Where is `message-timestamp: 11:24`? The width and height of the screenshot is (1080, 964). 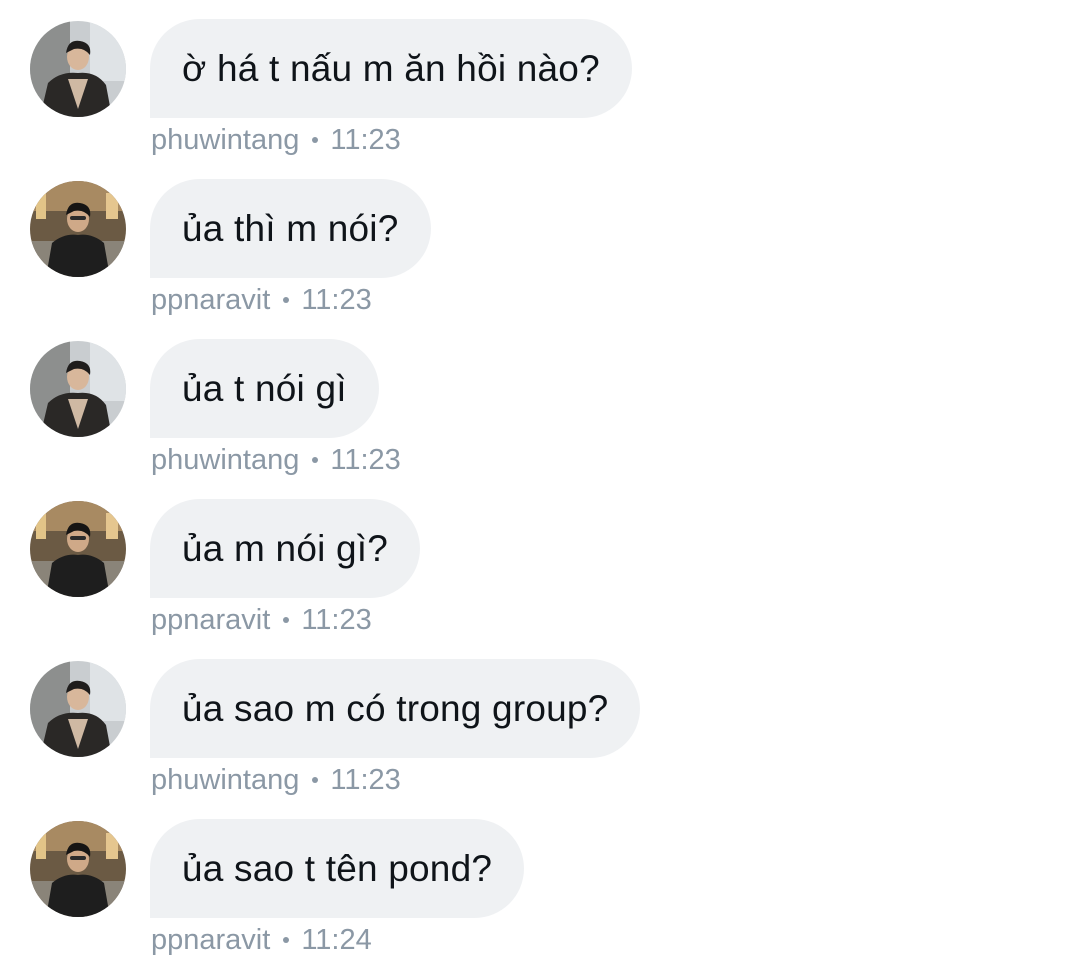 message-timestamp: 11:24 is located at coordinates (336, 940).